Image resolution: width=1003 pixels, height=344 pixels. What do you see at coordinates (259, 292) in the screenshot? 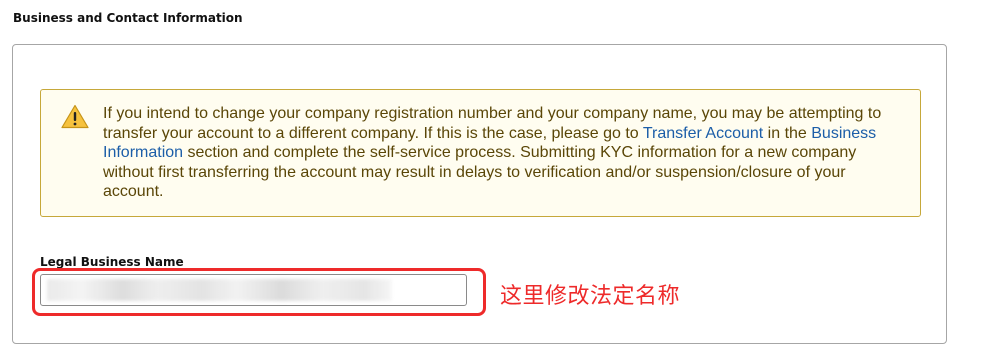
I see `annotation-highlight-box` at bounding box center [259, 292].